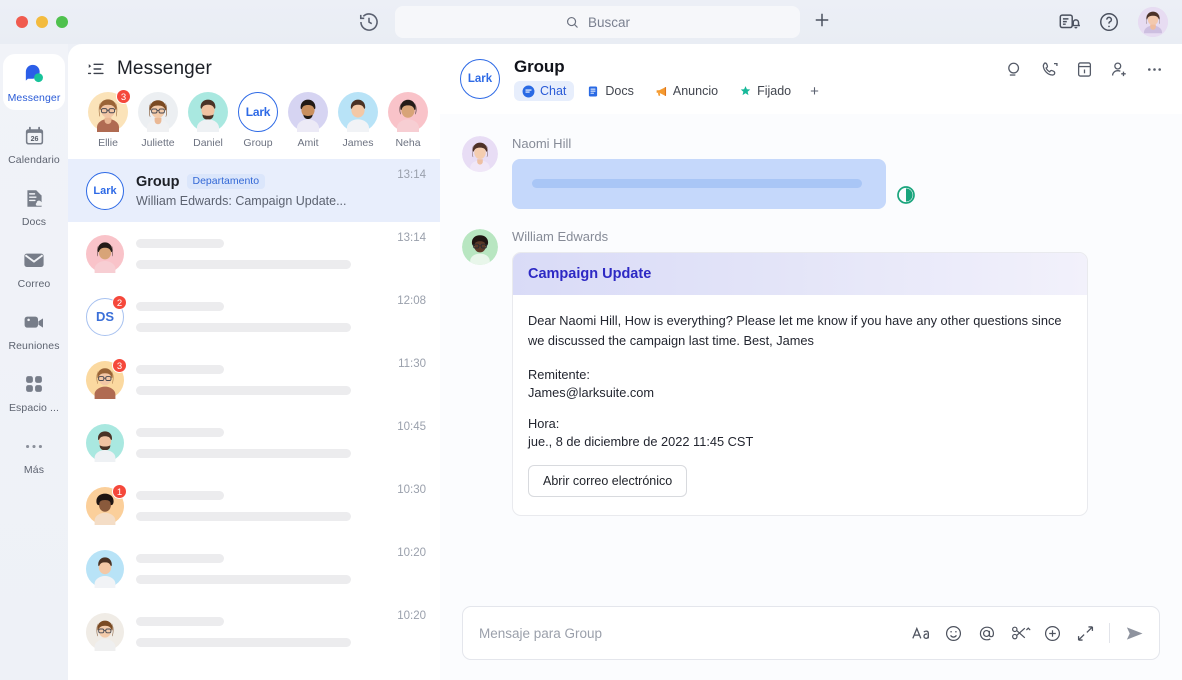 The width and height of the screenshot is (1182, 680). Describe the element at coordinates (906, 195) in the screenshot. I see `translate-status-icon` at that location.